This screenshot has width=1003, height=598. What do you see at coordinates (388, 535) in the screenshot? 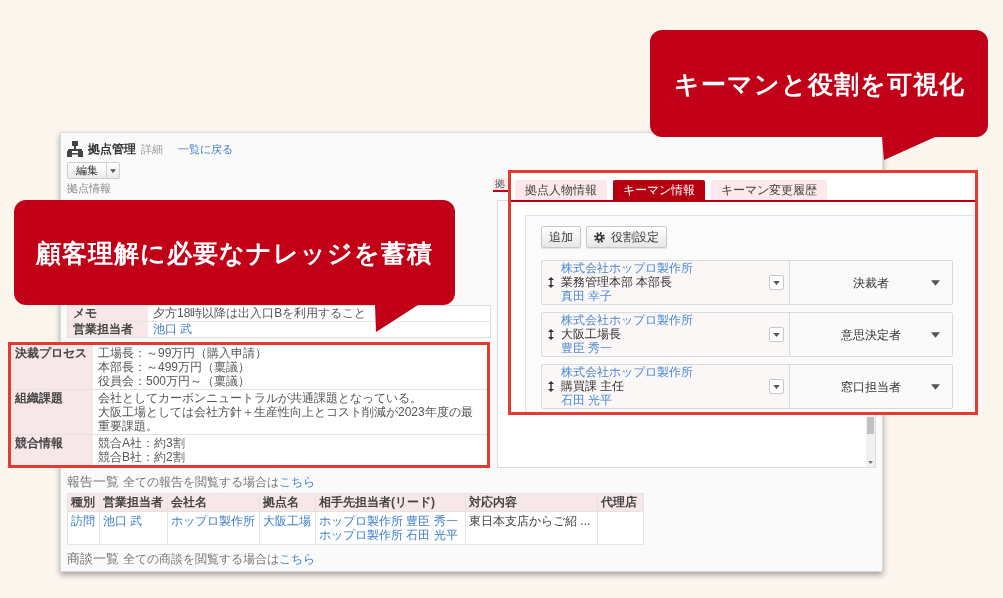
I see `table-link: ホップロ製作所 石田 光平` at bounding box center [388, 535].